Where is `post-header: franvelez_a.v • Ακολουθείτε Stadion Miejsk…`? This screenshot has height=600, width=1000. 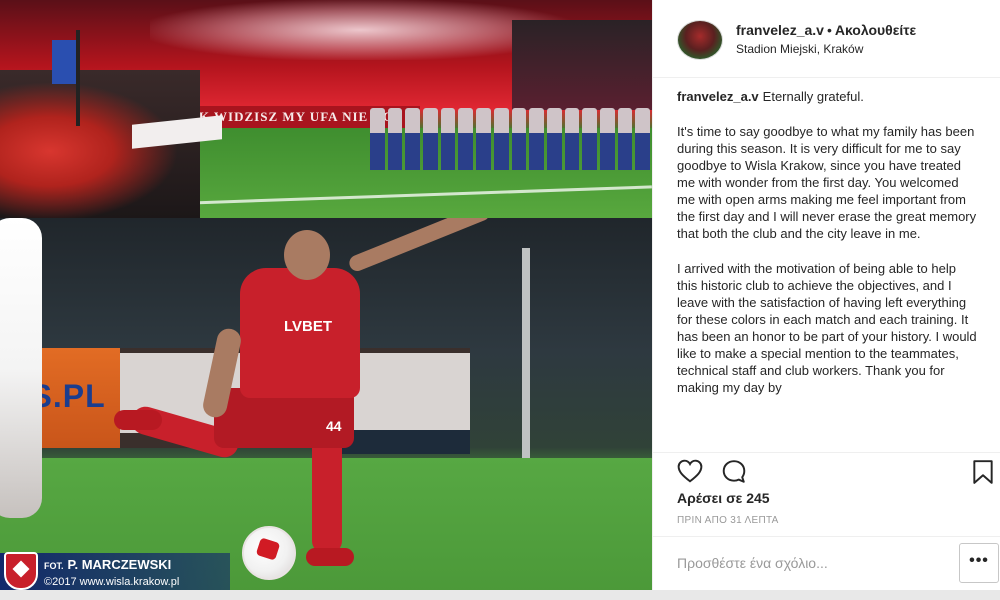
post-header: franvelez_a.v • Ακολουθείτε Stadion Miejsk… is located at coordinates (826, 39).